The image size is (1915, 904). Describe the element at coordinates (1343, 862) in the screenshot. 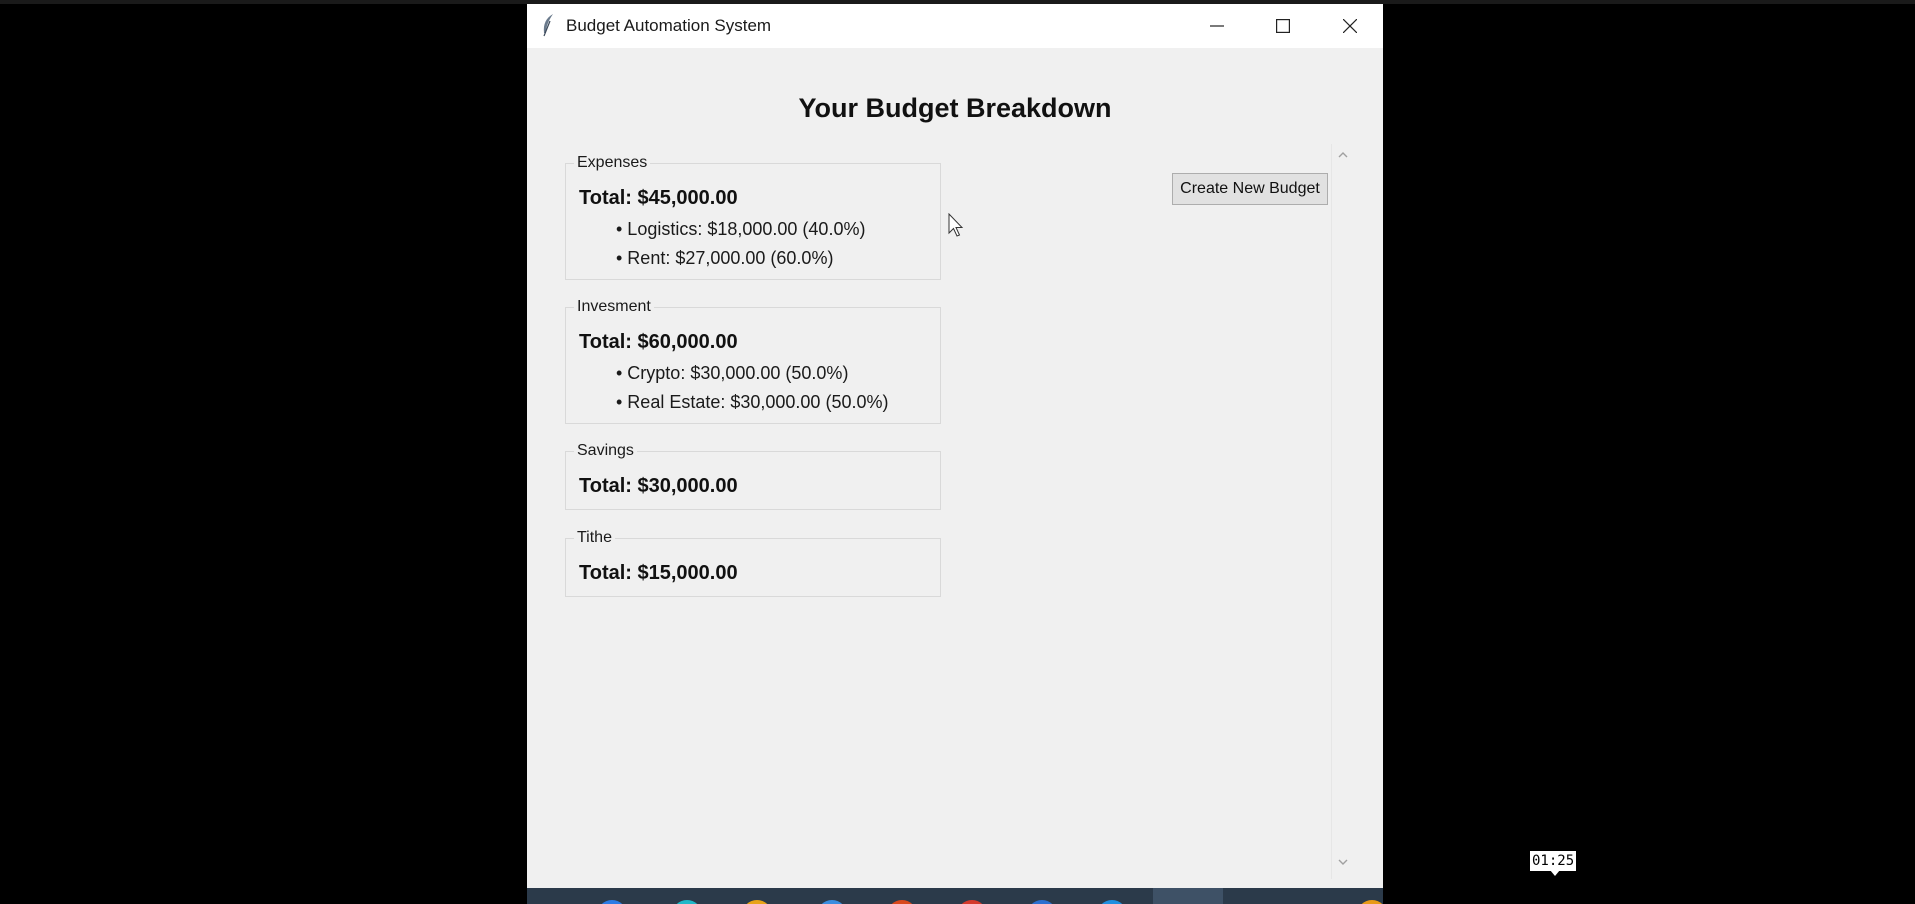

I see `scroll-down-icon` at that location.